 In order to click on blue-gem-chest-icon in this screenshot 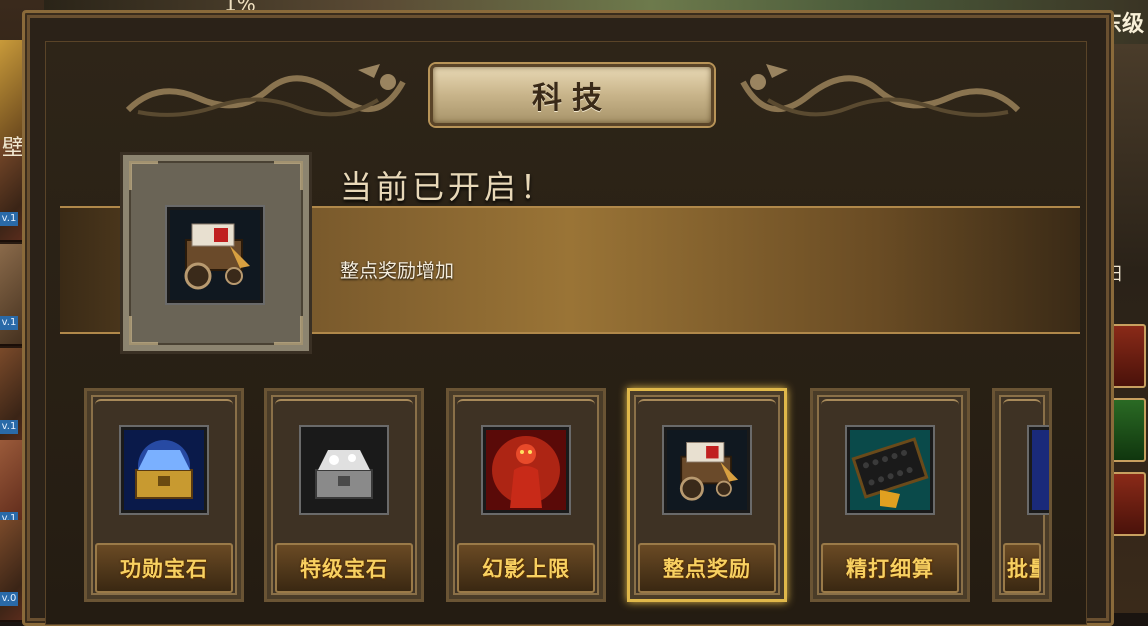, I will do `click(164, 470)`.